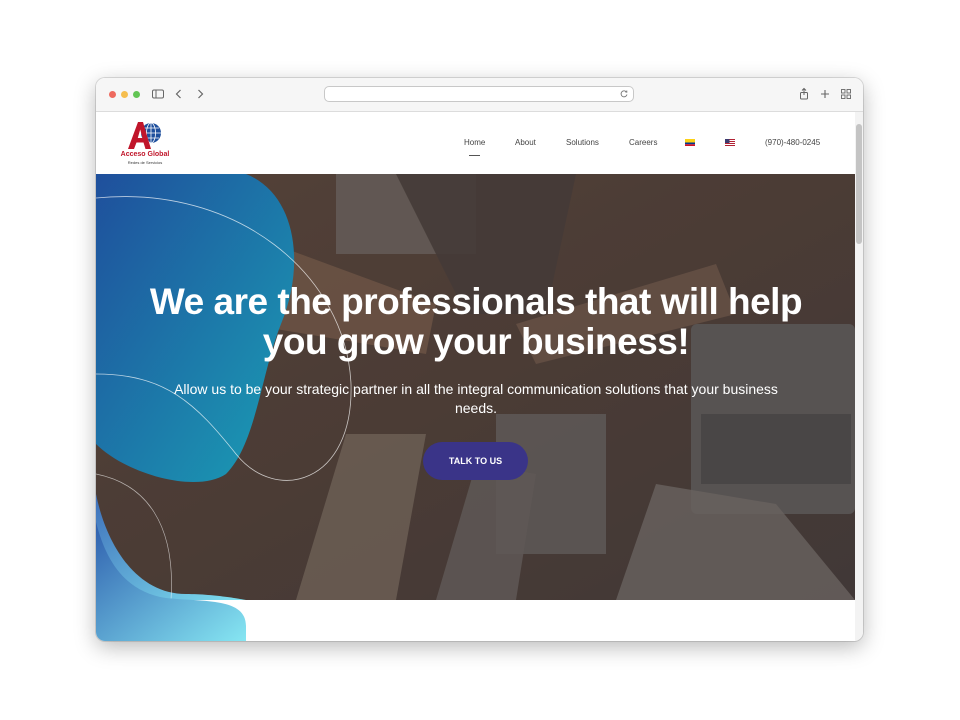 Image resolution: width=960 pixels, height=720 pixels. What do you see at coordinates (145, 154) in the screenshot?
I see `logo-name: Acceso Global` at bounding box center [145, 154].